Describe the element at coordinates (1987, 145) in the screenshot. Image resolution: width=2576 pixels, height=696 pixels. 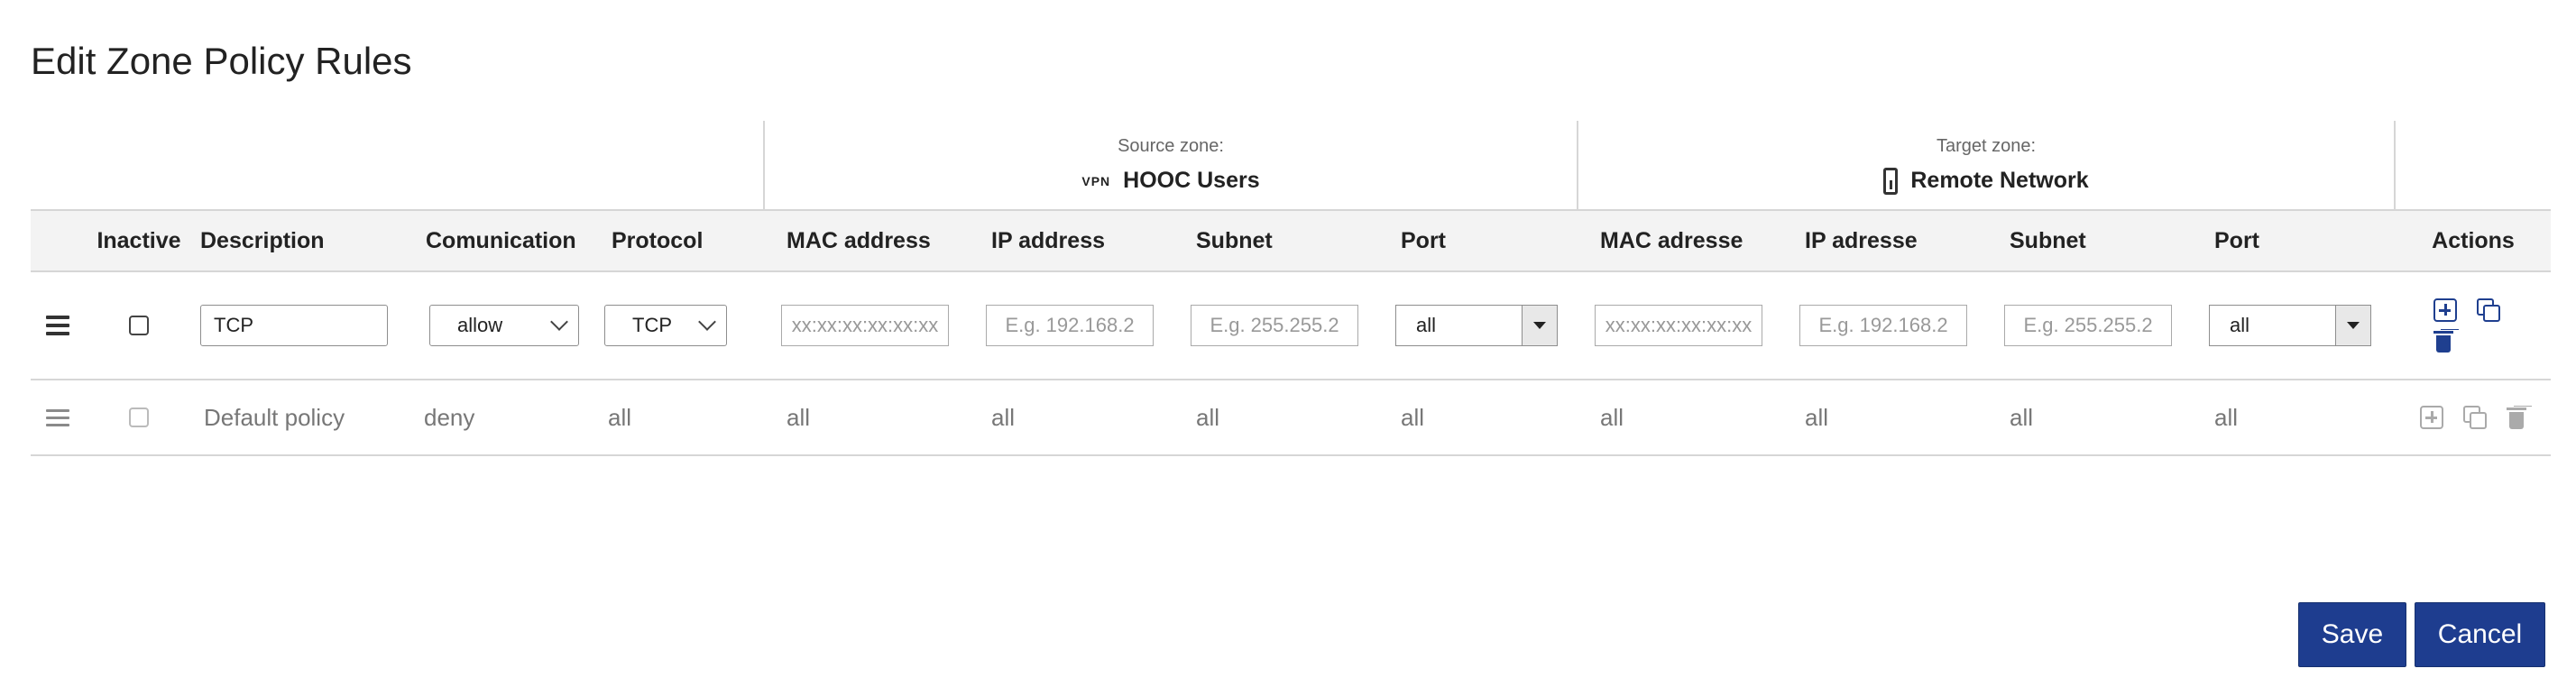
I see `target-zone-label: Target zone:` at that location.